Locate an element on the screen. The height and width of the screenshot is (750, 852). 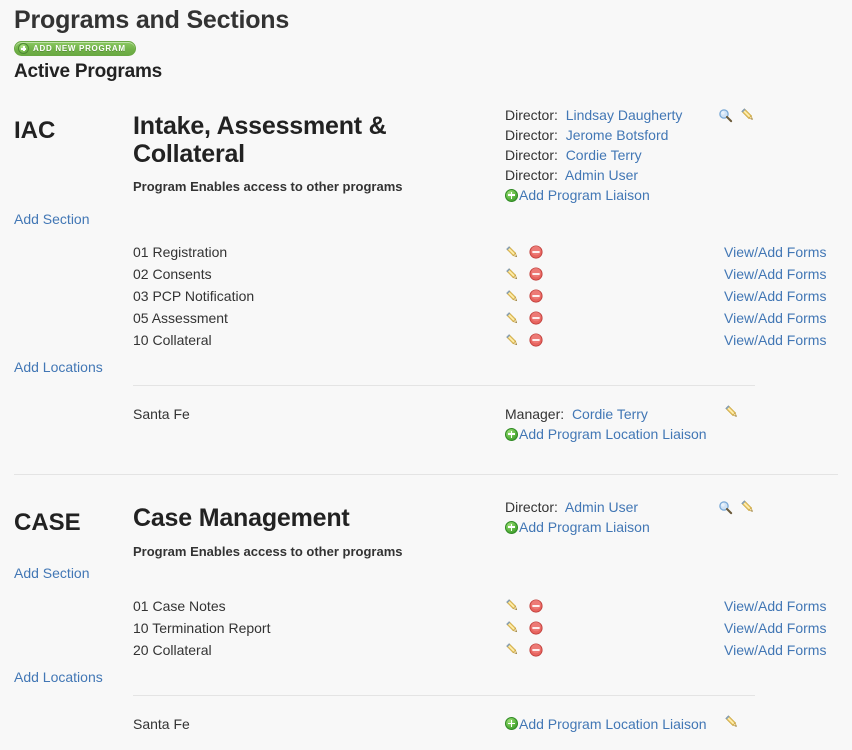
director-line: Director: Admin User is located at coordinates (611, 175).